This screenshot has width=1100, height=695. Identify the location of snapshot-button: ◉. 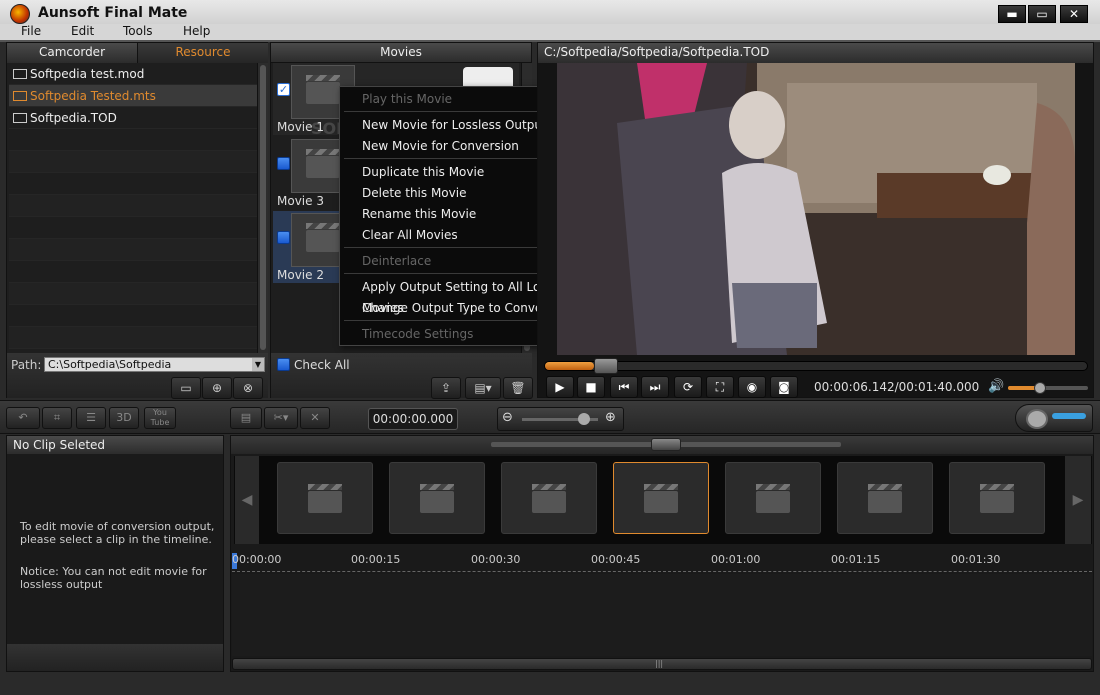
(752, 387).